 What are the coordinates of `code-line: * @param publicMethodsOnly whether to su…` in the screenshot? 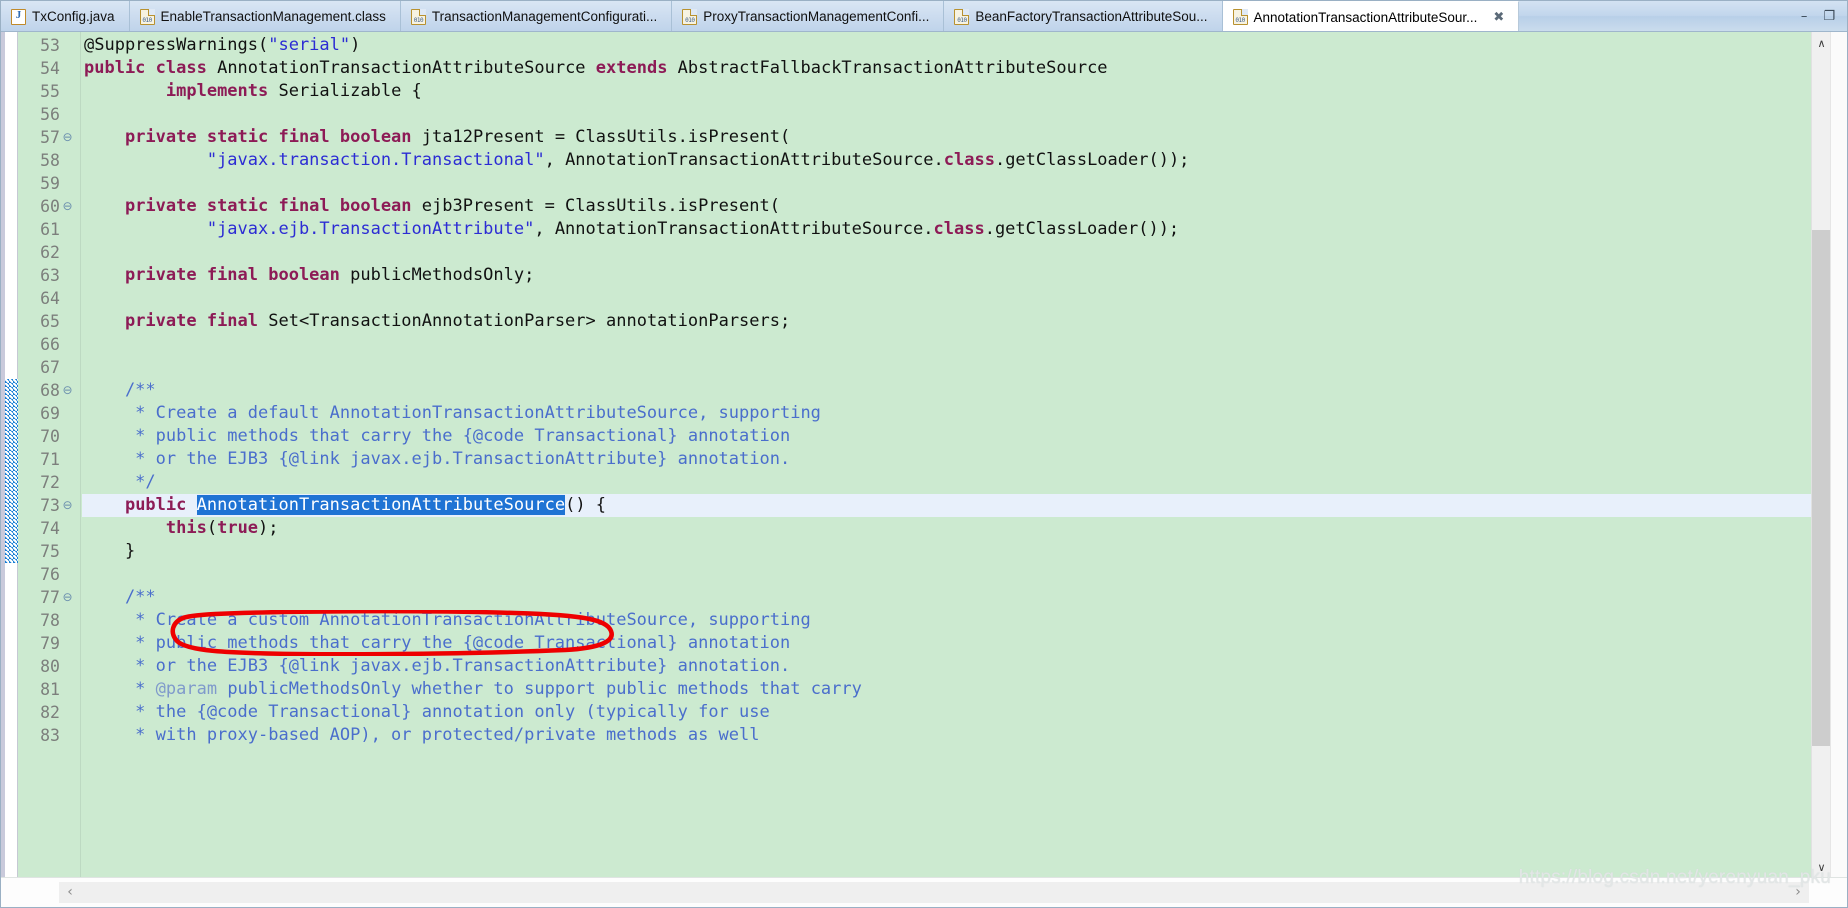 It's located at (946, 689).